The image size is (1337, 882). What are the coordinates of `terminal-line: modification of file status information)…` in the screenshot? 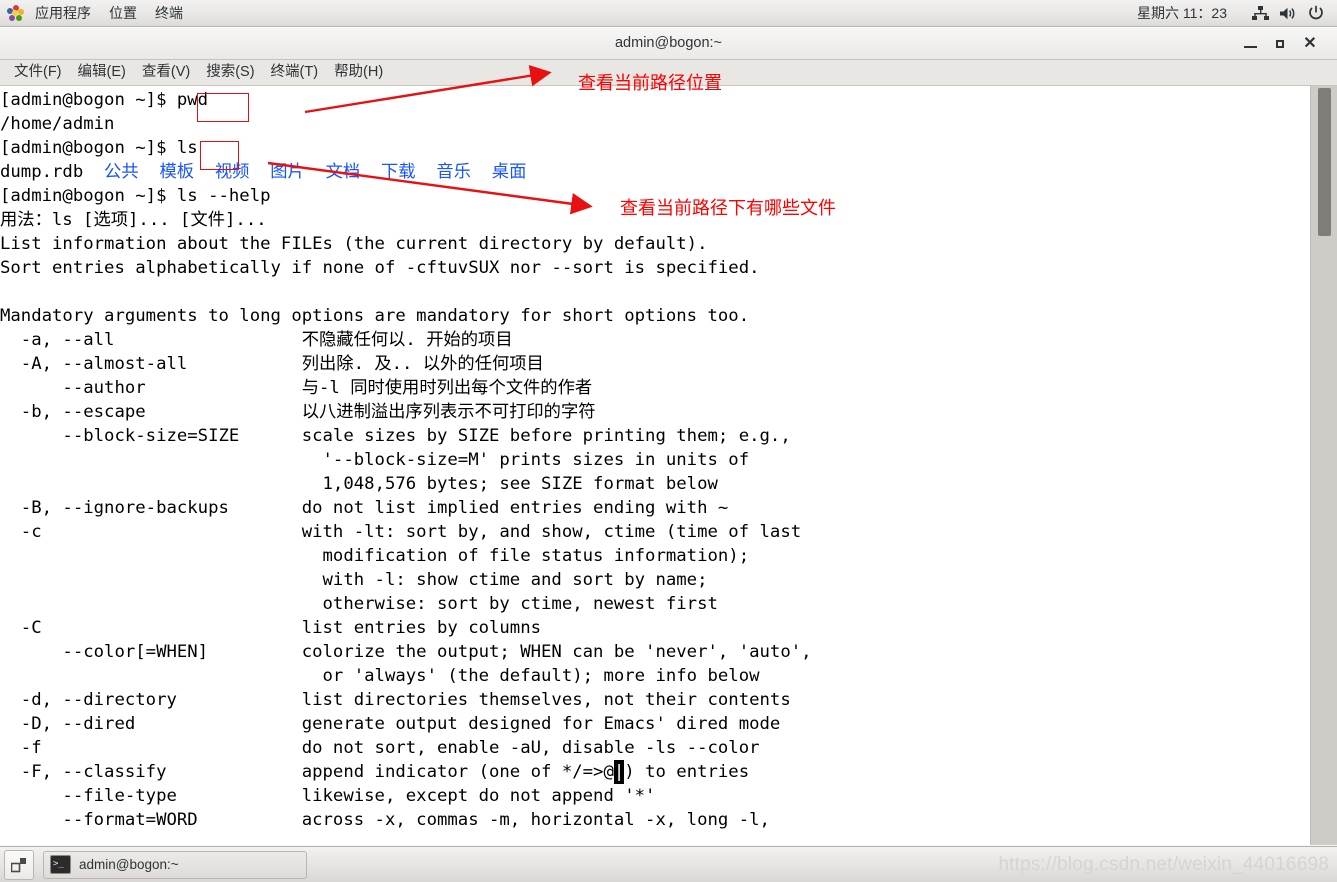 It's located at (375, 556).